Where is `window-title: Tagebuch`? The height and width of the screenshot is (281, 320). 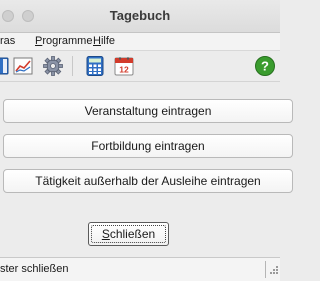
window-title: Tagebuch is located at coordinates (140, 15).